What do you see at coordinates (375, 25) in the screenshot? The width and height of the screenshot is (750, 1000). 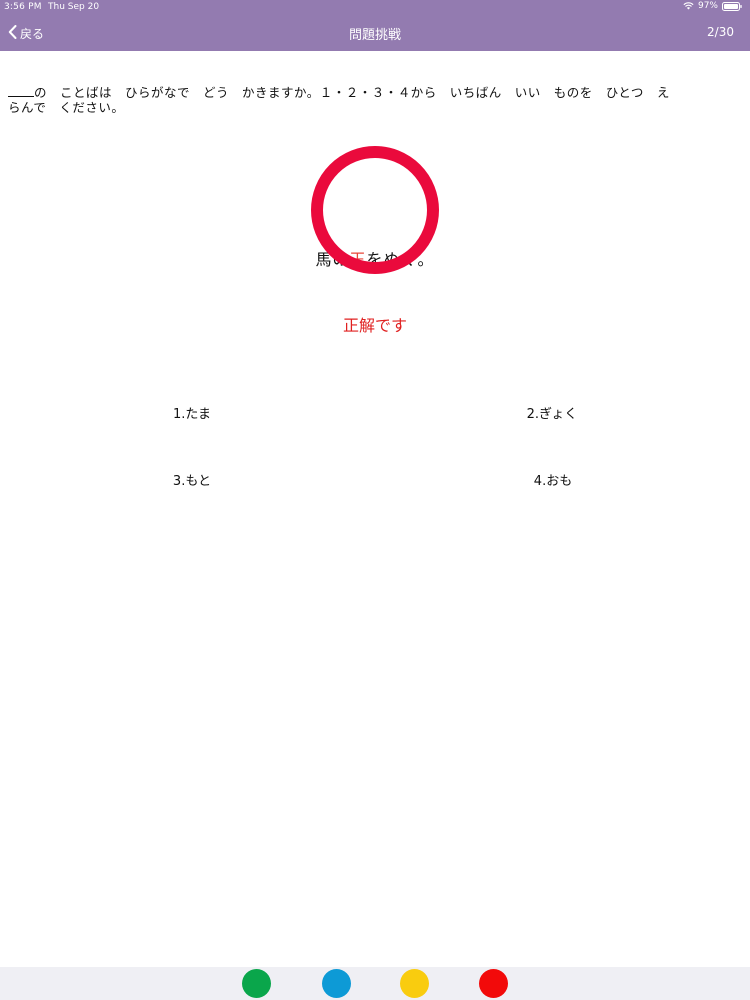 I see `header-bar: 3:56 PM Thu Sep 20 97% 戻る 問題挑戦 2/30` at bounding box center [375, 25].